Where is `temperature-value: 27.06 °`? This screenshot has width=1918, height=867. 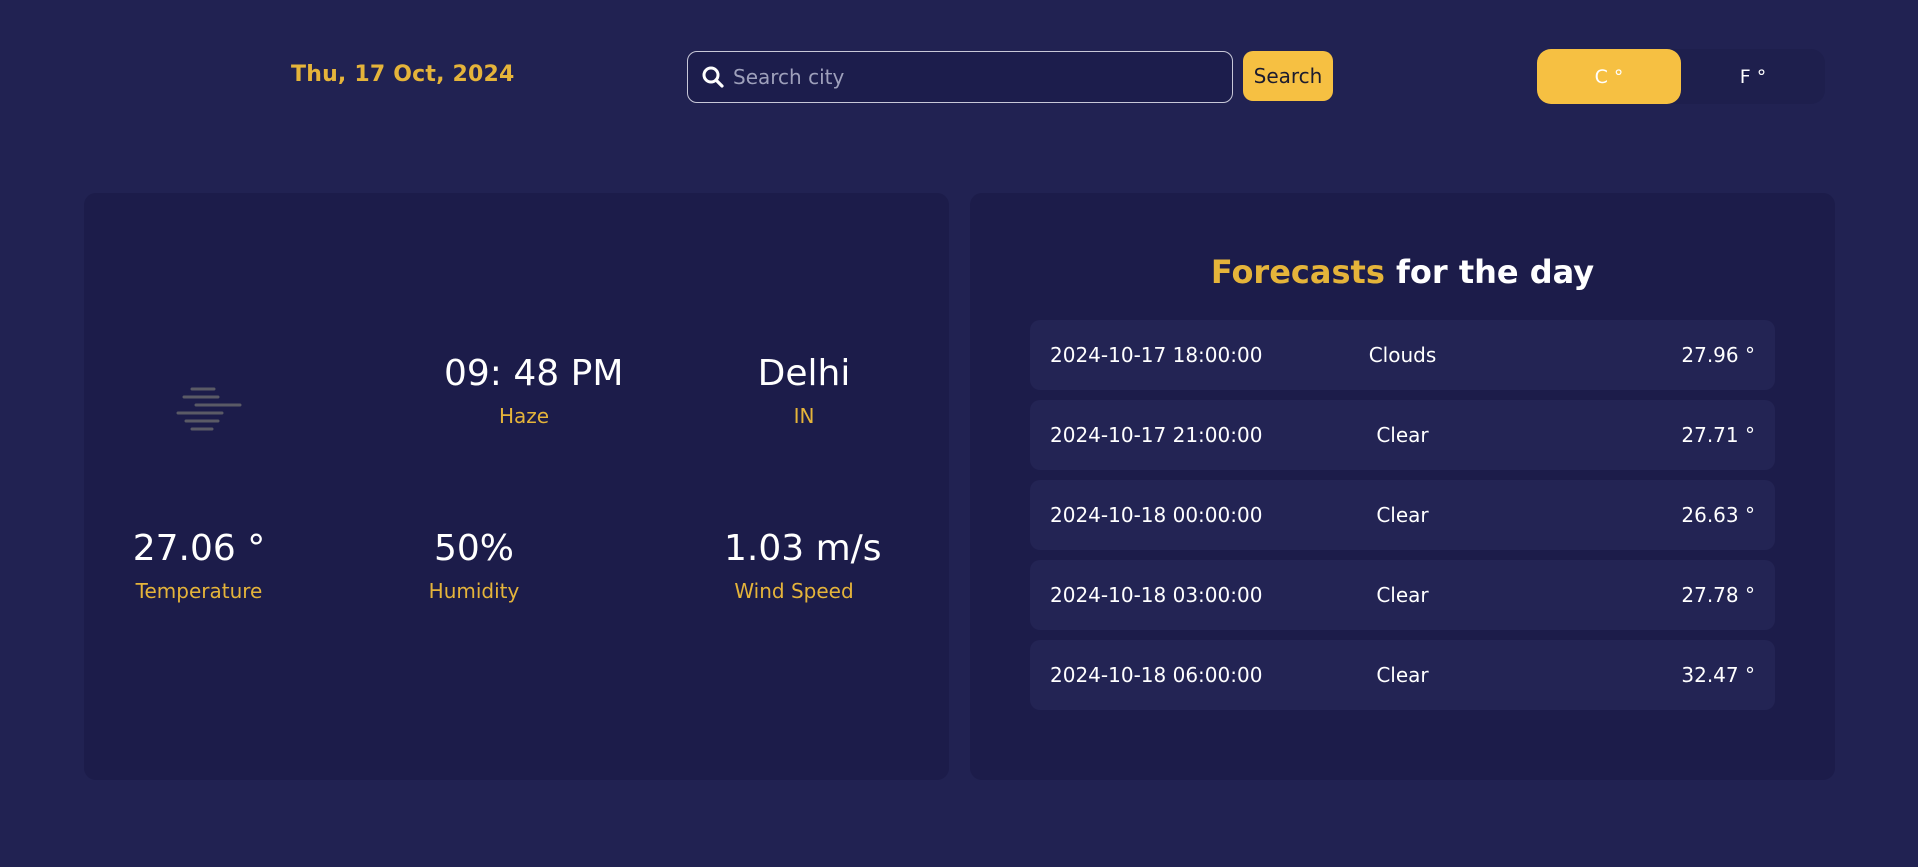 temperature-value: 27.06 ° is located at coordinates (199, 548).